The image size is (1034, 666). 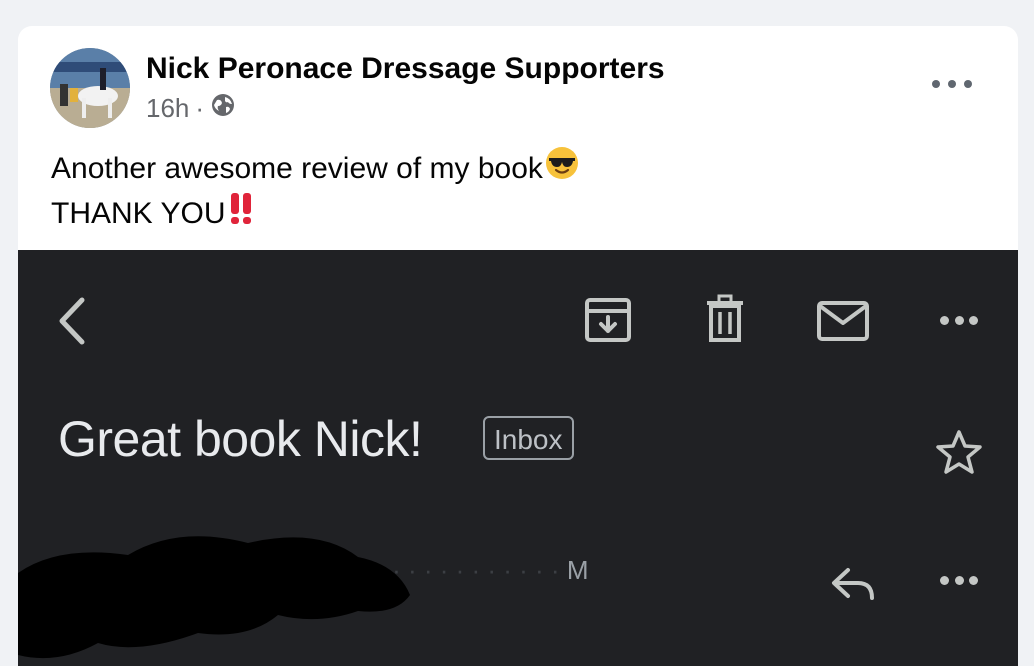 What do you see at coordinates (228, 590) in the screenshot?
I see `redaction-scribble` at bounding box center [228, 590].